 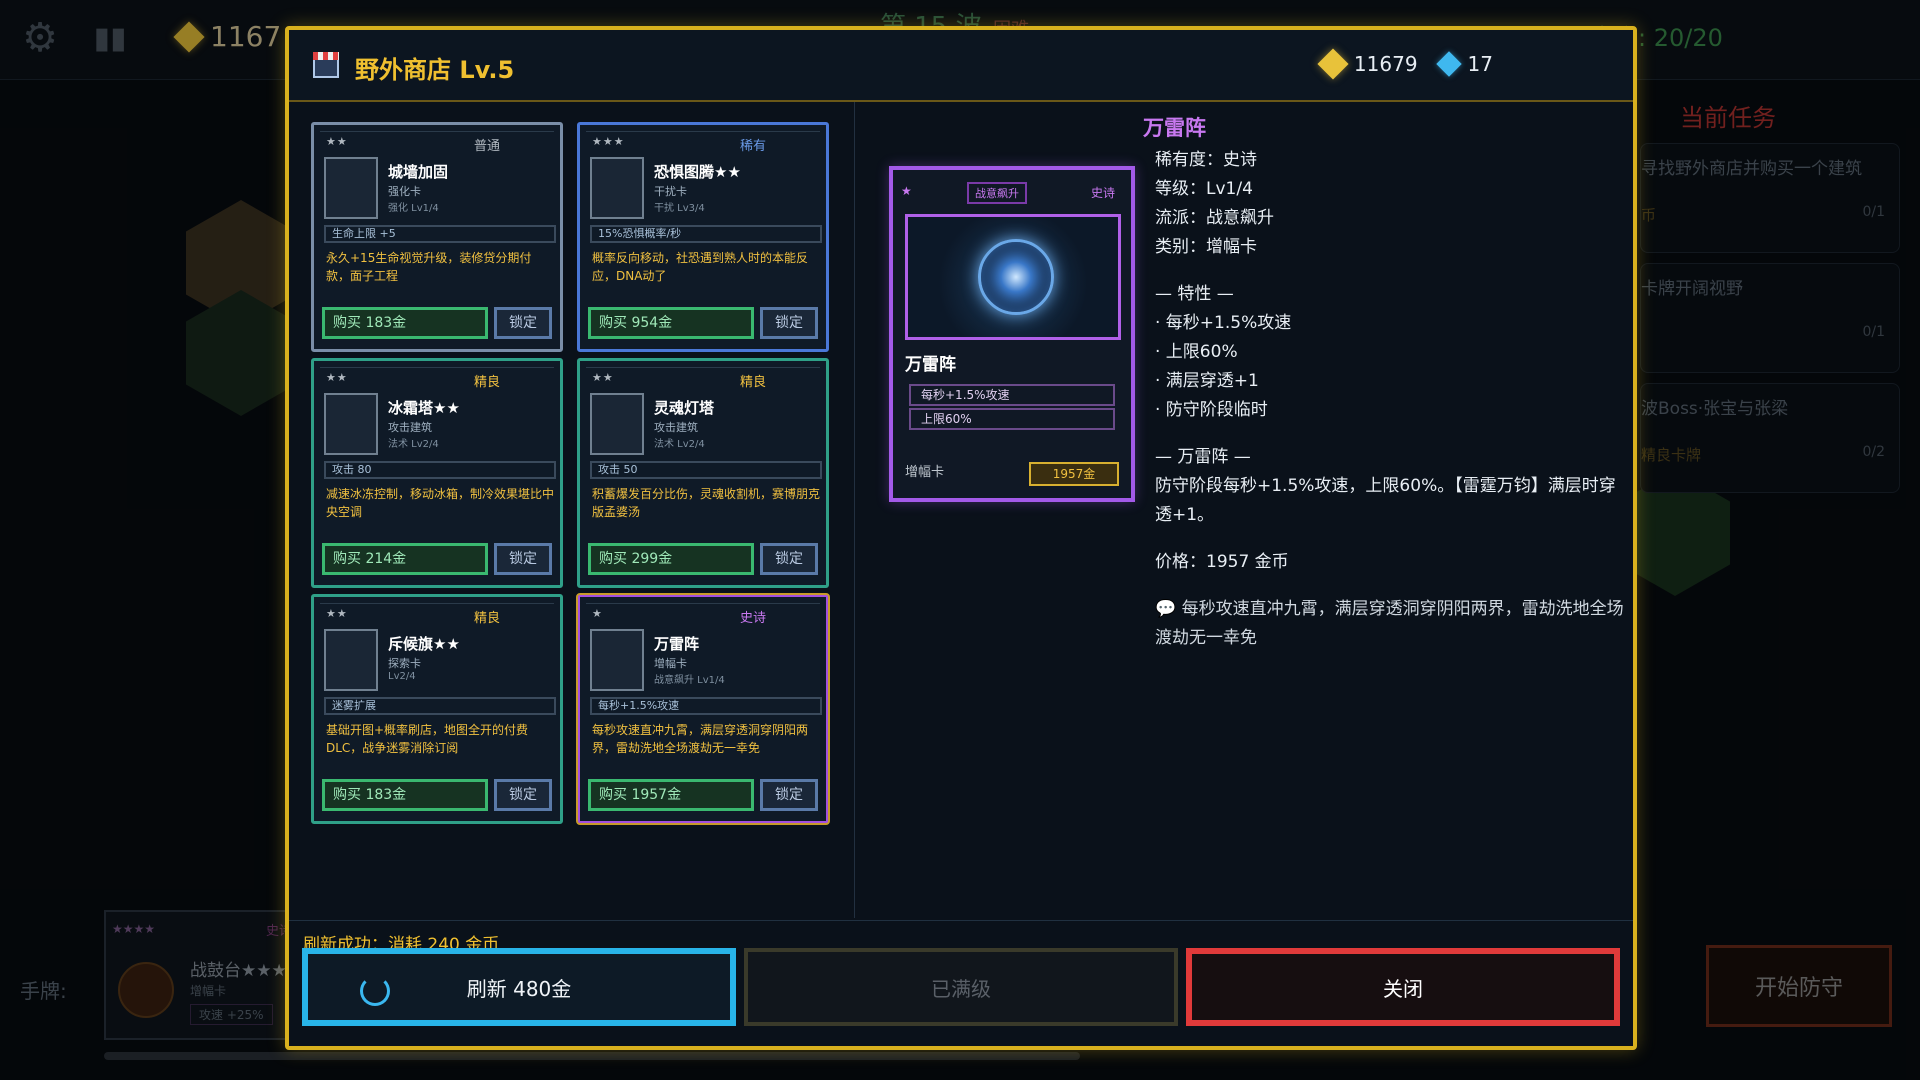 What do you see at coordinates (684, 408) in the screenshot?
I see `card-name: 灵魂灯塔` at bounding box center [684, 408].